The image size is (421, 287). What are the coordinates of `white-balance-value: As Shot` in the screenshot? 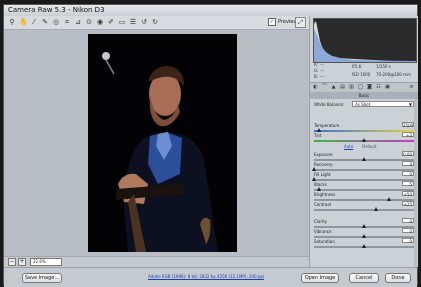 It's located at (363, 104).